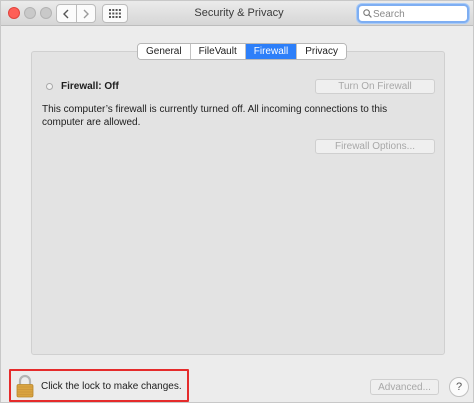 The width and height of the screenshot is (474, 403). I want to click on show-all-button, so click(115, 13).